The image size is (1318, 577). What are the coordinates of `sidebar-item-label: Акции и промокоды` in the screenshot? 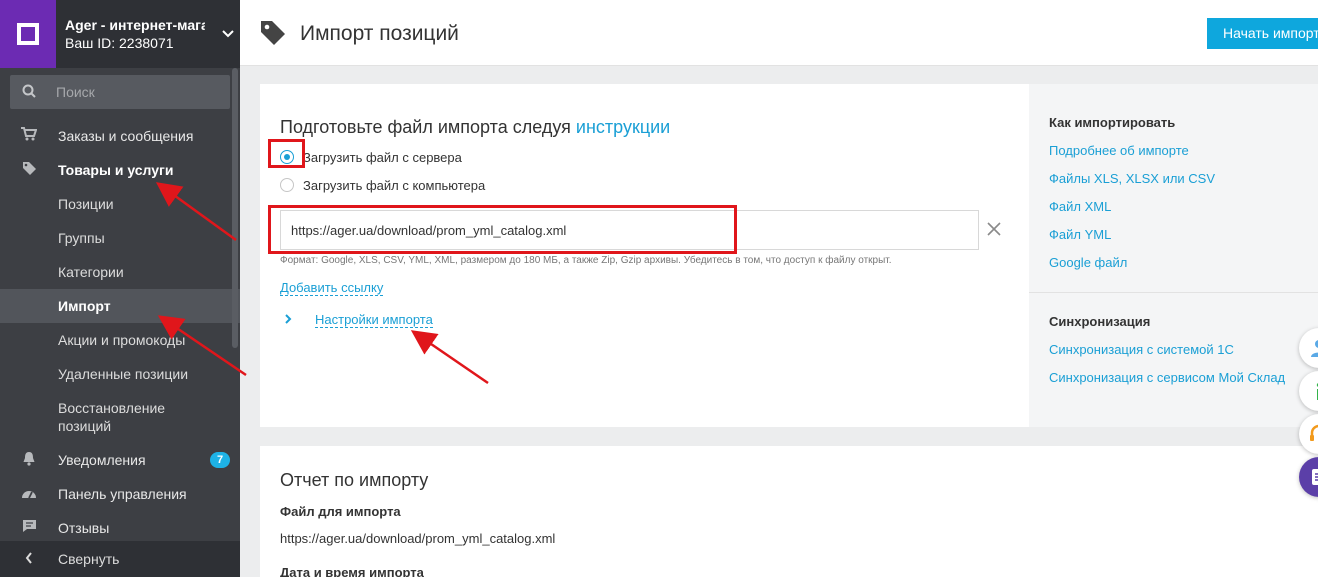 It's located at (122, 340).